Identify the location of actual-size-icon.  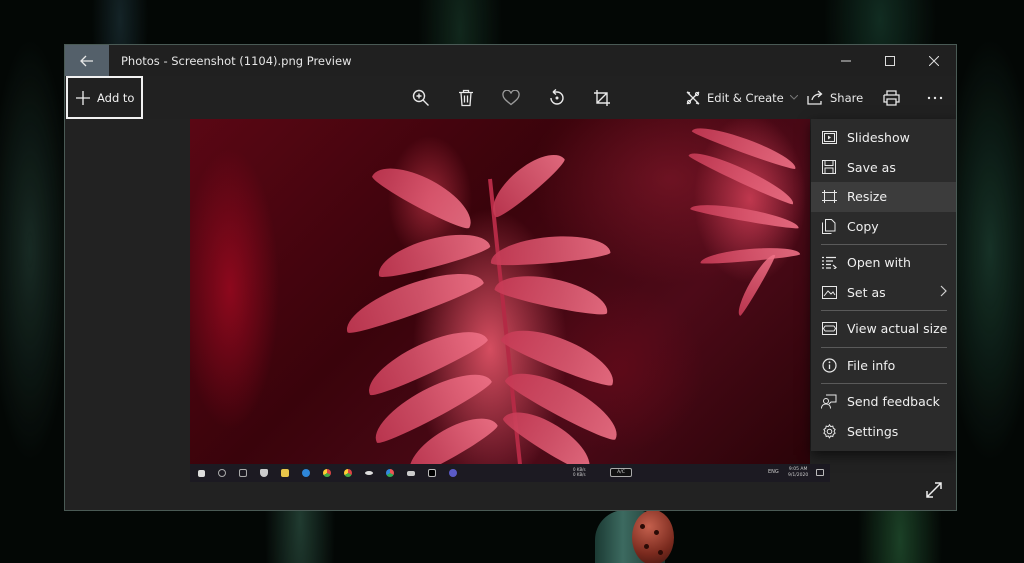
(829, 329).